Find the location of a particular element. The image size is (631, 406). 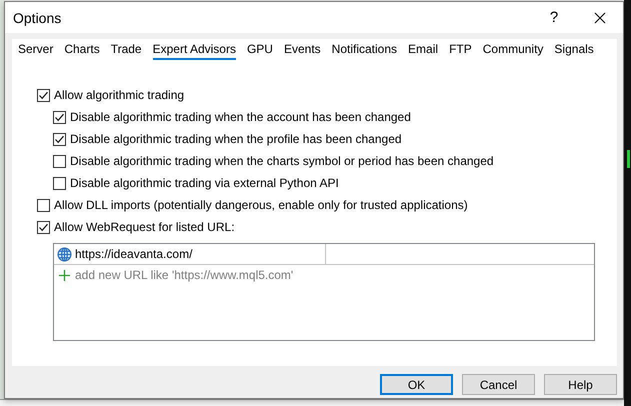

option-label: Disable algorithmic trading when the profile has been changed is located at coordinates (236, 139).